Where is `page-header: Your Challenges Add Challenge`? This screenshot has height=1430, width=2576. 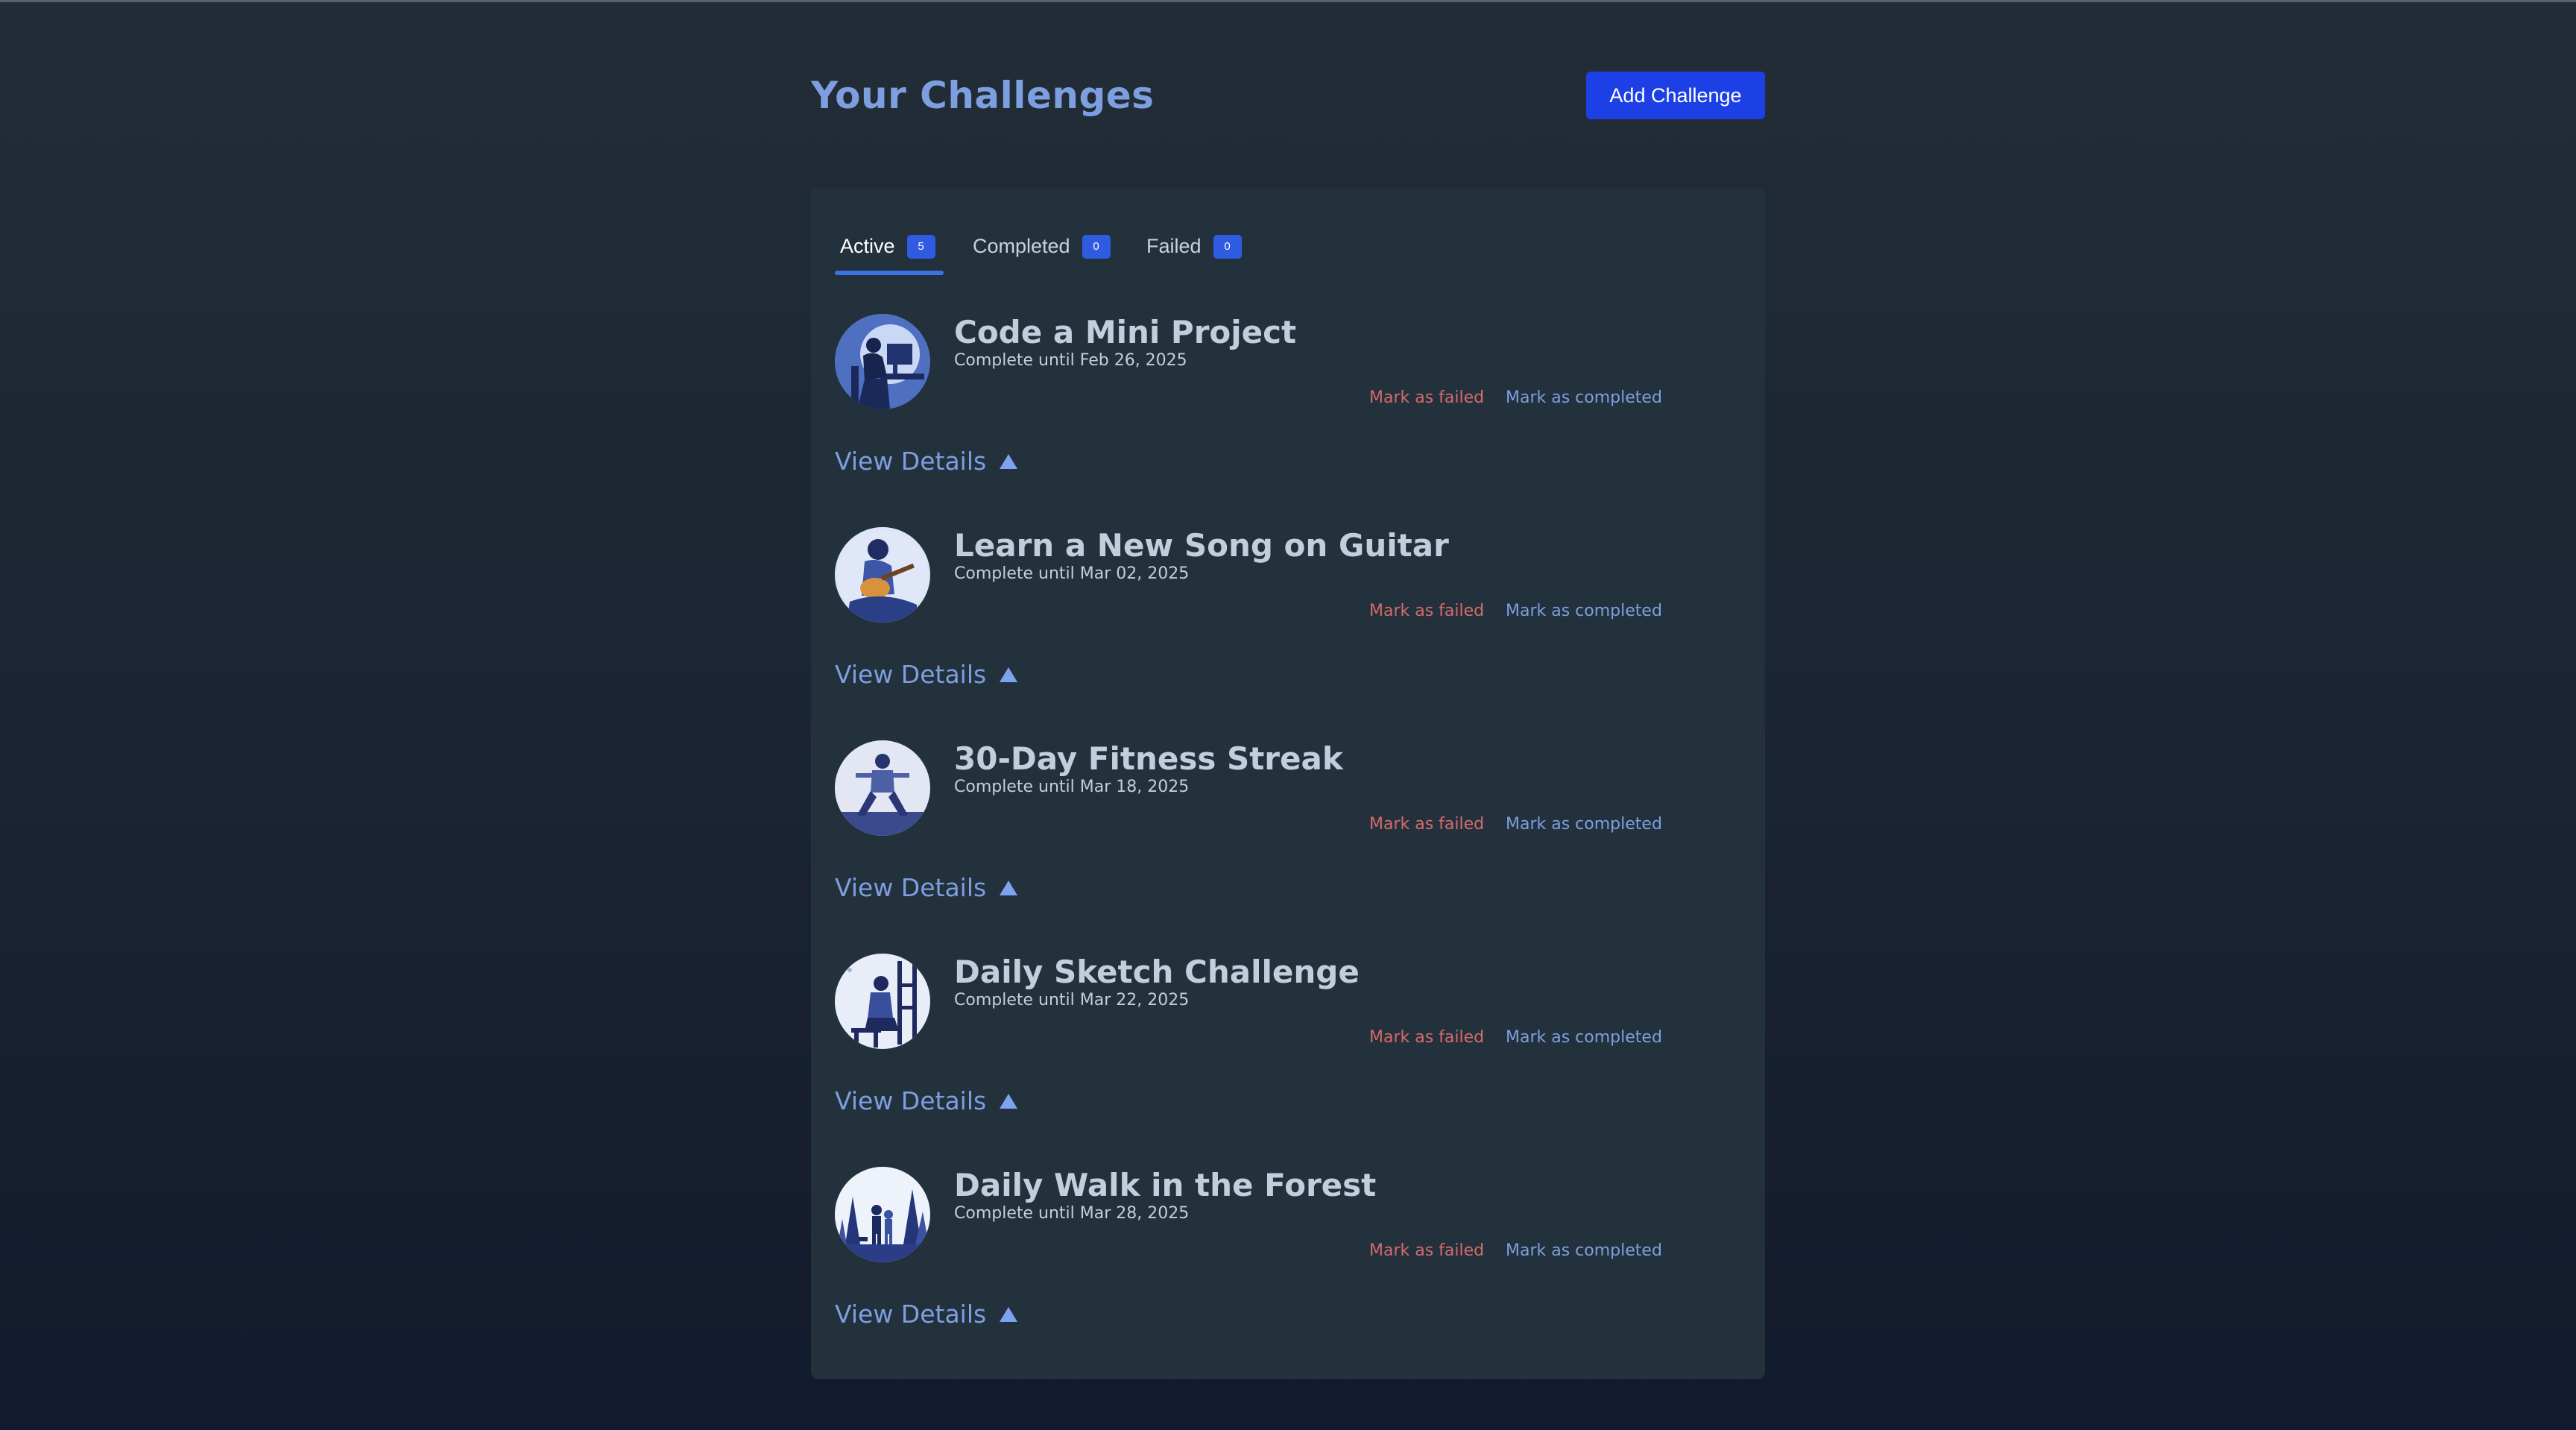
page-header: Your Challenges Add Challenge is located at coordinates (1288, 95).